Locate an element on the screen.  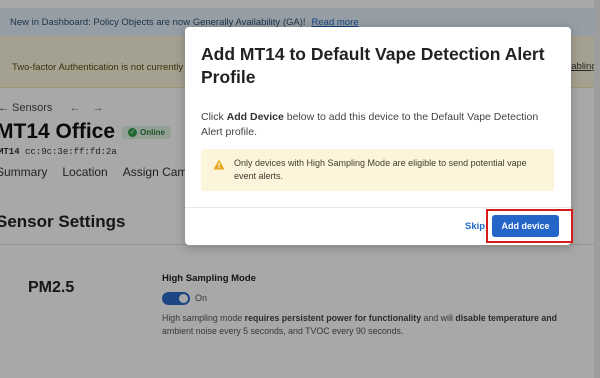
body-text: Click is located at coordinates (214, 117).